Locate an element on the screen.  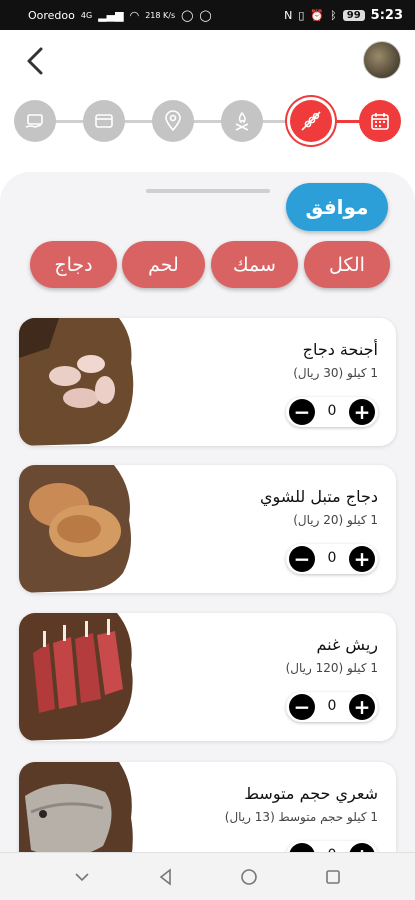
home-circle-icon is located at coordinates (249, 876).